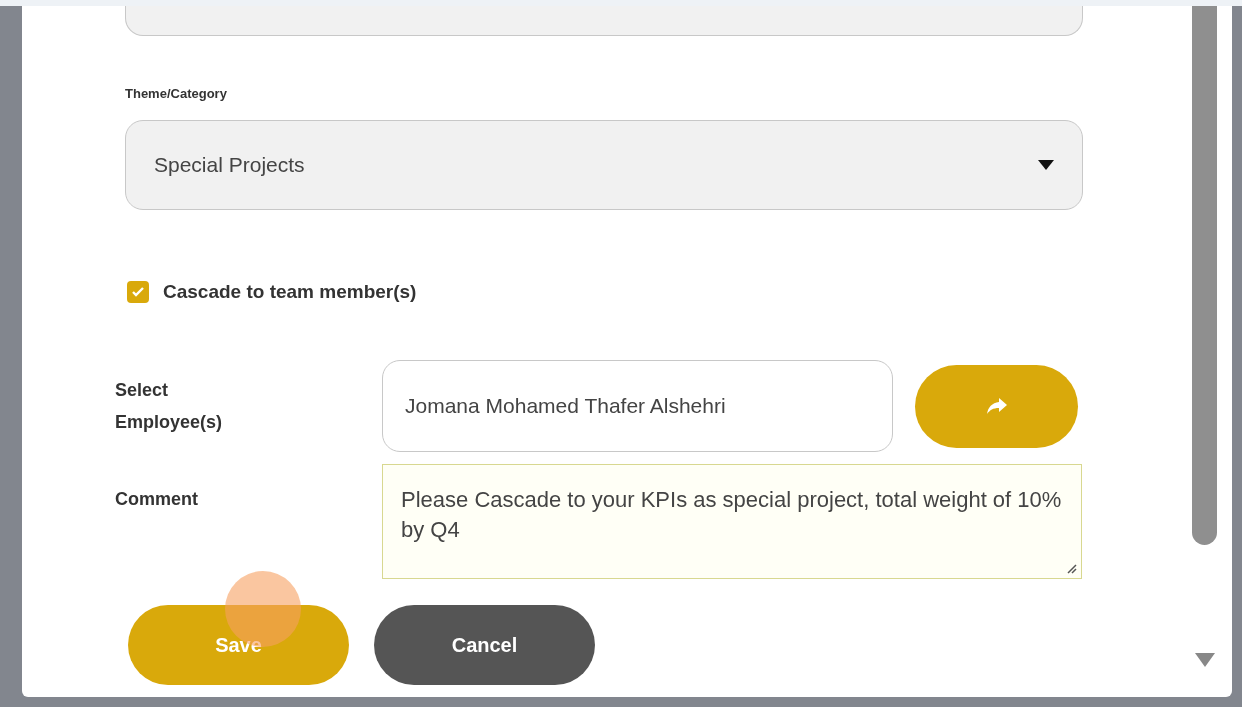  I want to click on check-icon, so click(138, 291).